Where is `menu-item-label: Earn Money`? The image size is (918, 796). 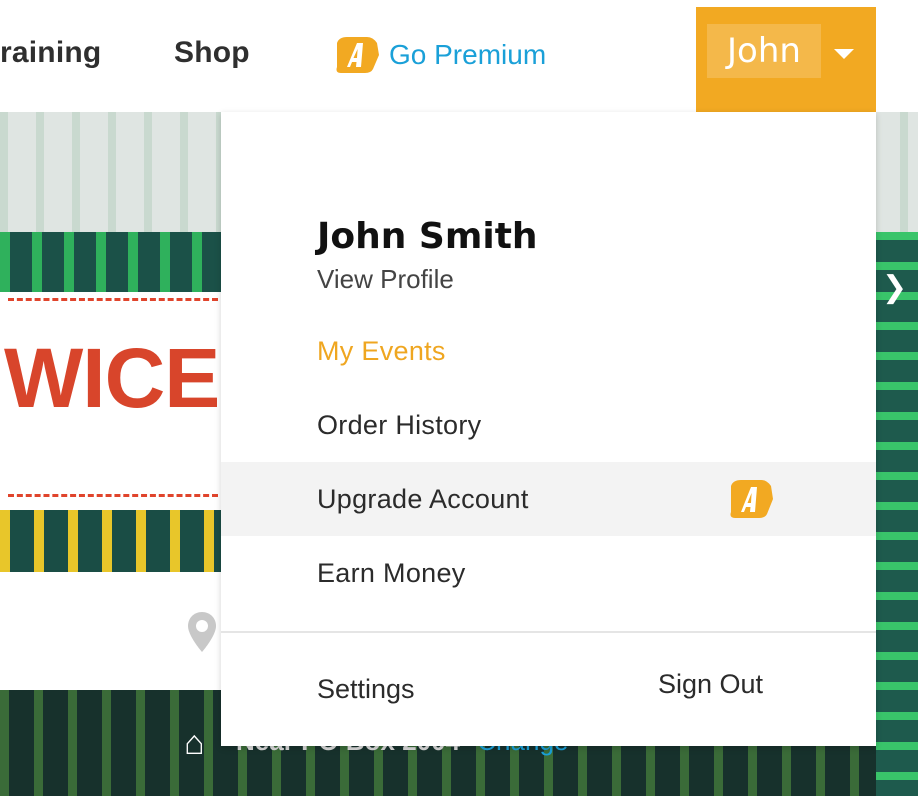 menu-item-label: Earn Money is located at coordinates (391, 572).